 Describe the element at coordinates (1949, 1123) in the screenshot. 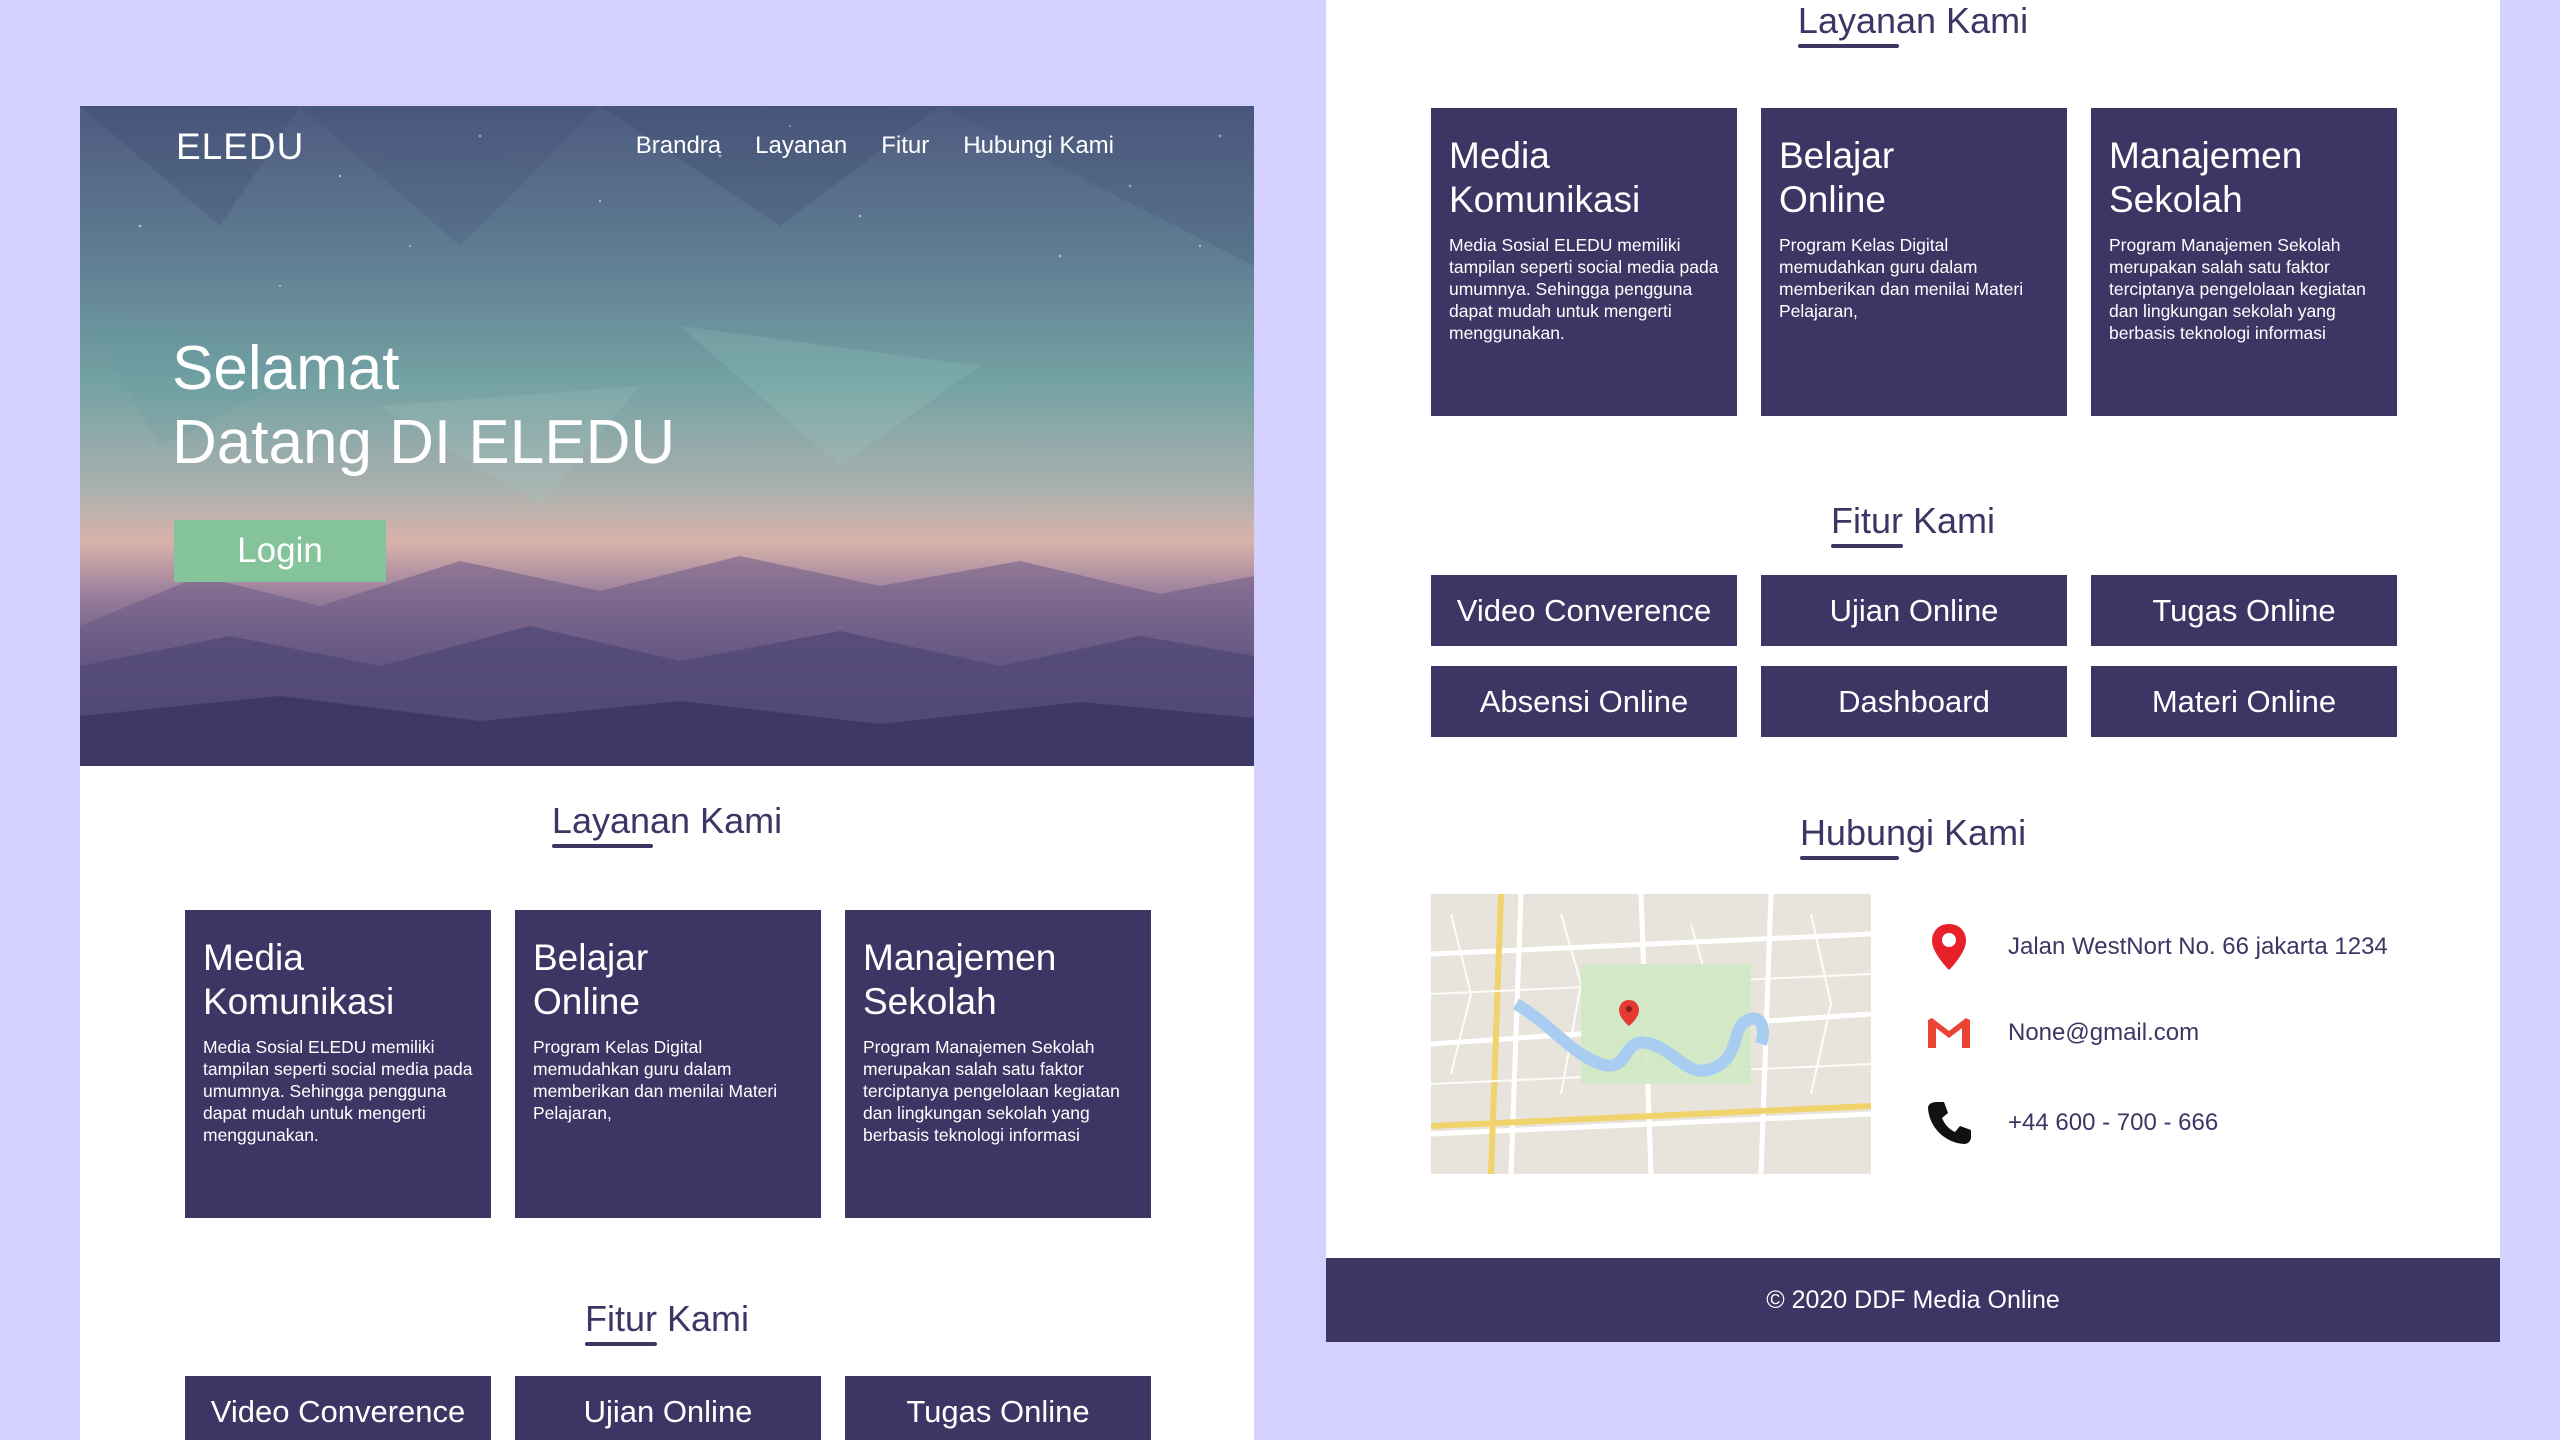

I see `phone-icon` at that location.